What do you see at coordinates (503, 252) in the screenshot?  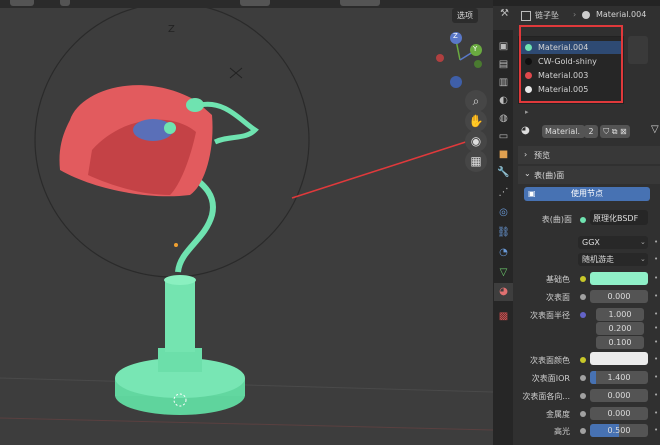 I see `object-data-tab-icon: ◔` at bounding box center [503, 252].